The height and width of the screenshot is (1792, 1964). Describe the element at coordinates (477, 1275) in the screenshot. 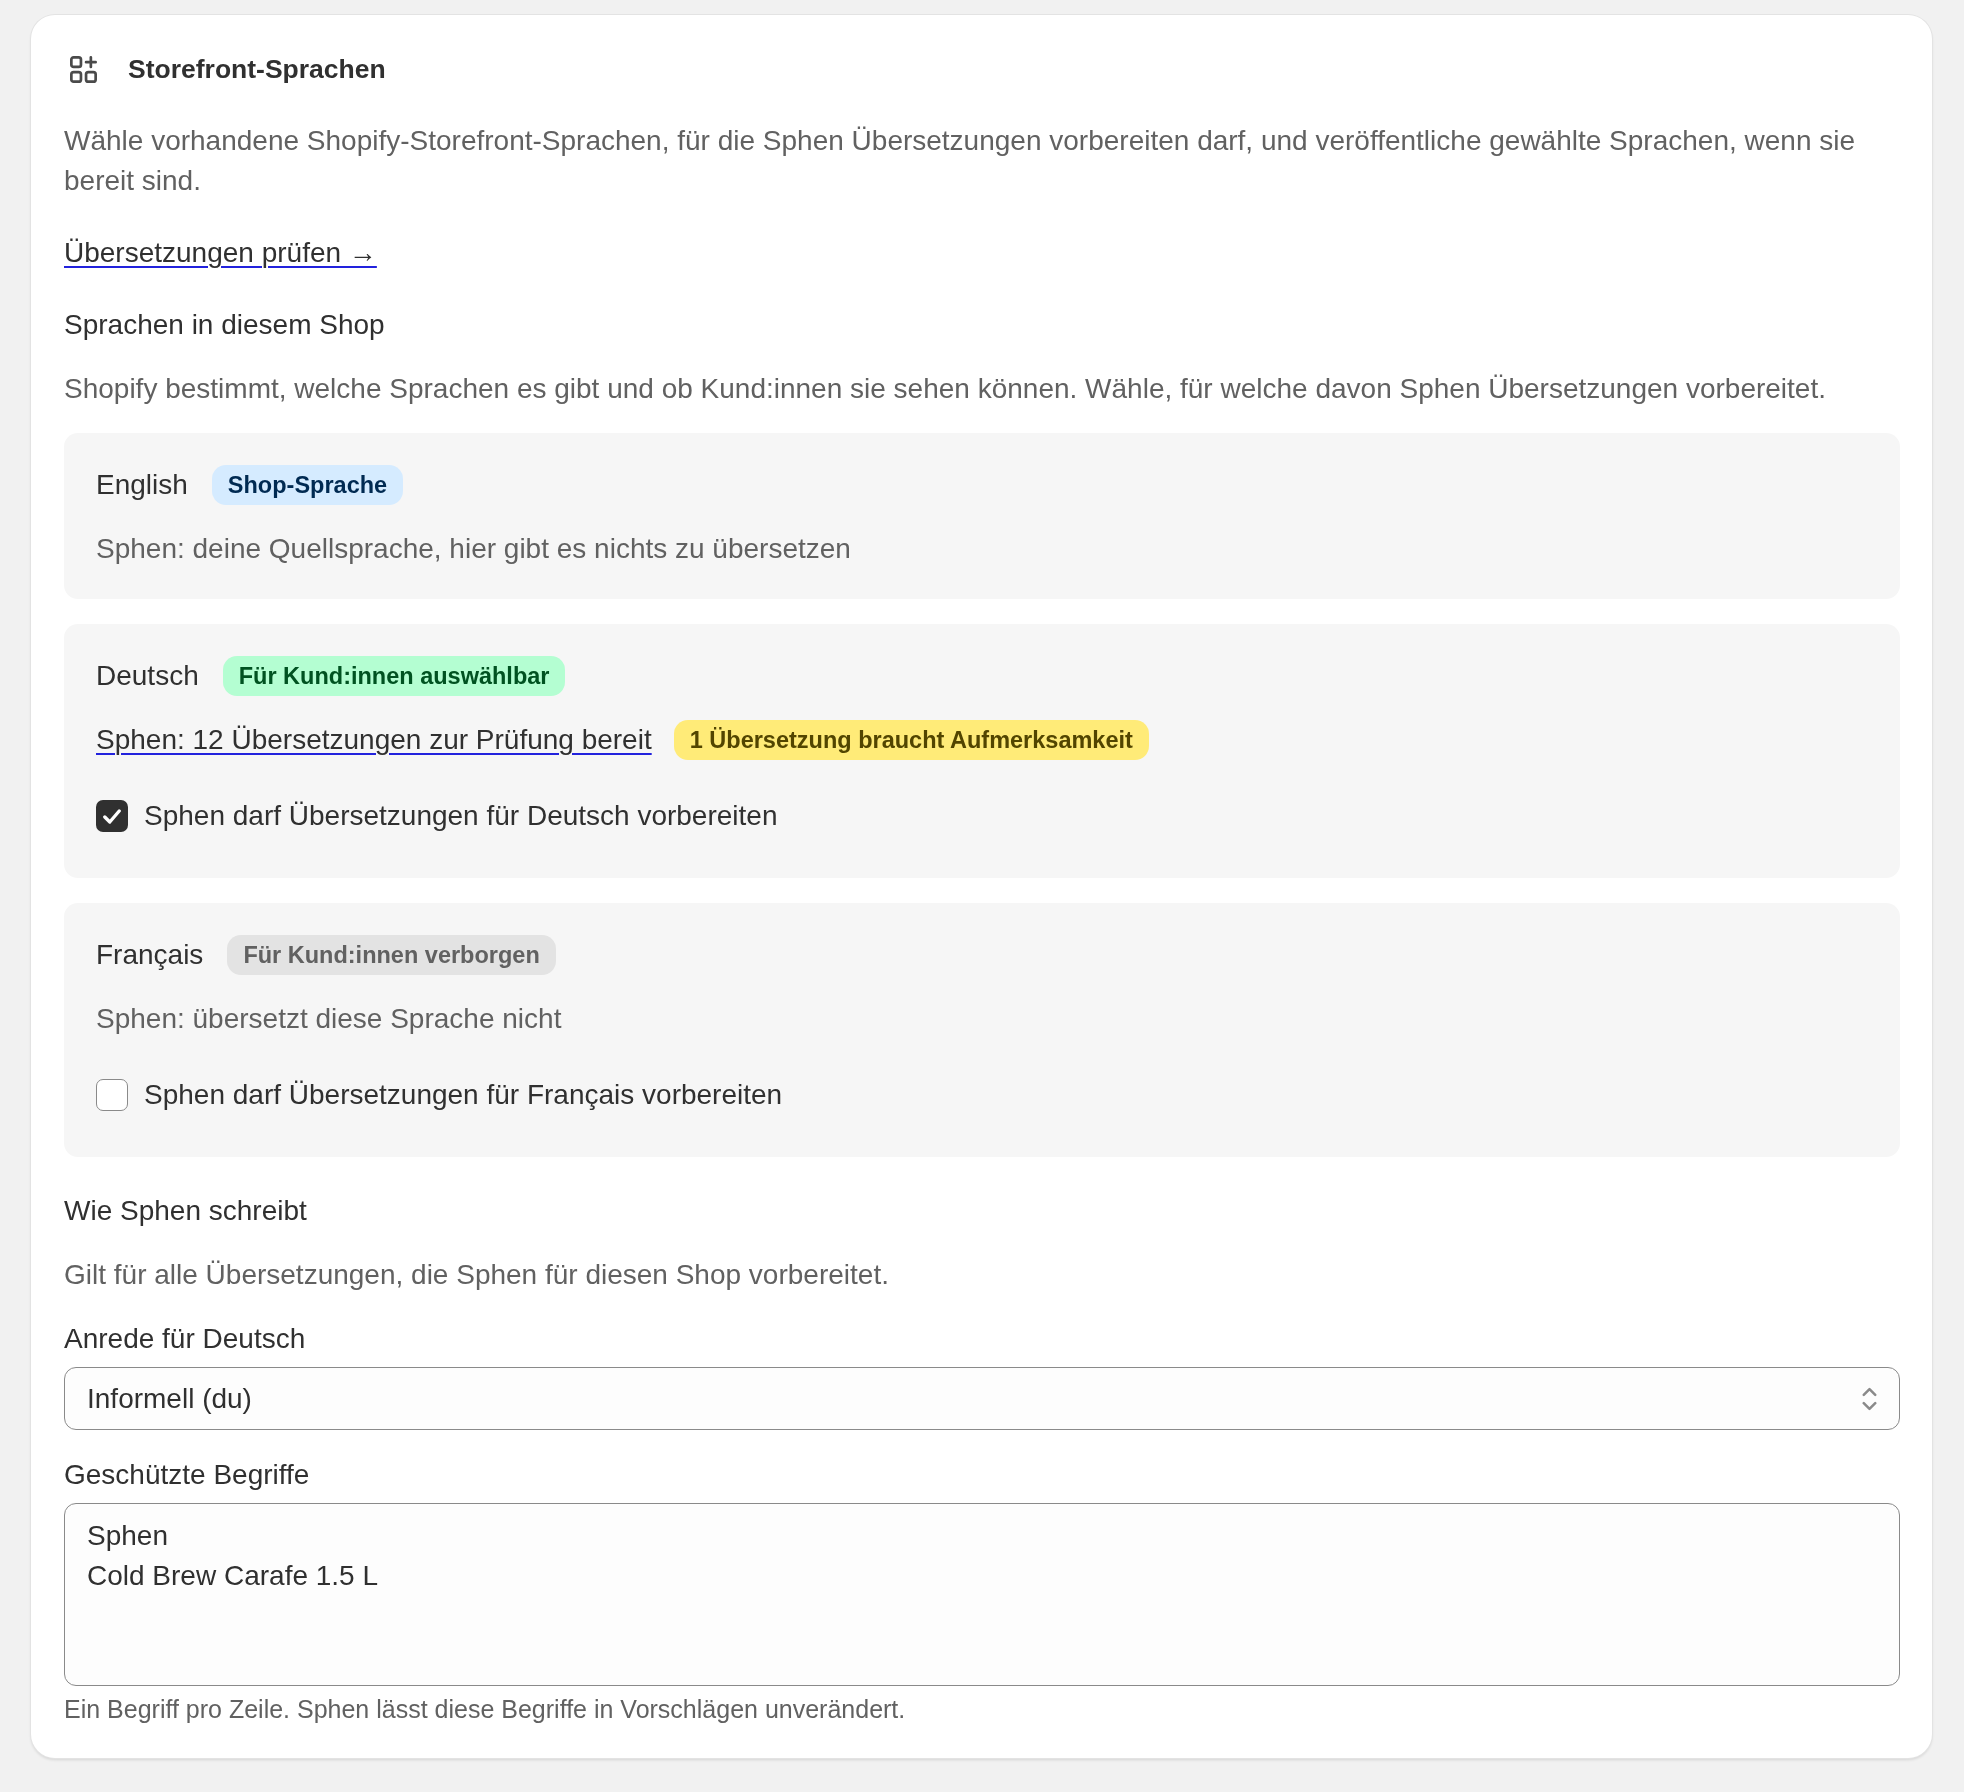

I see `section-description: Gilt für alle Übersetzungen, die Sphen für diesen Shop vorbereitet.` at that location.